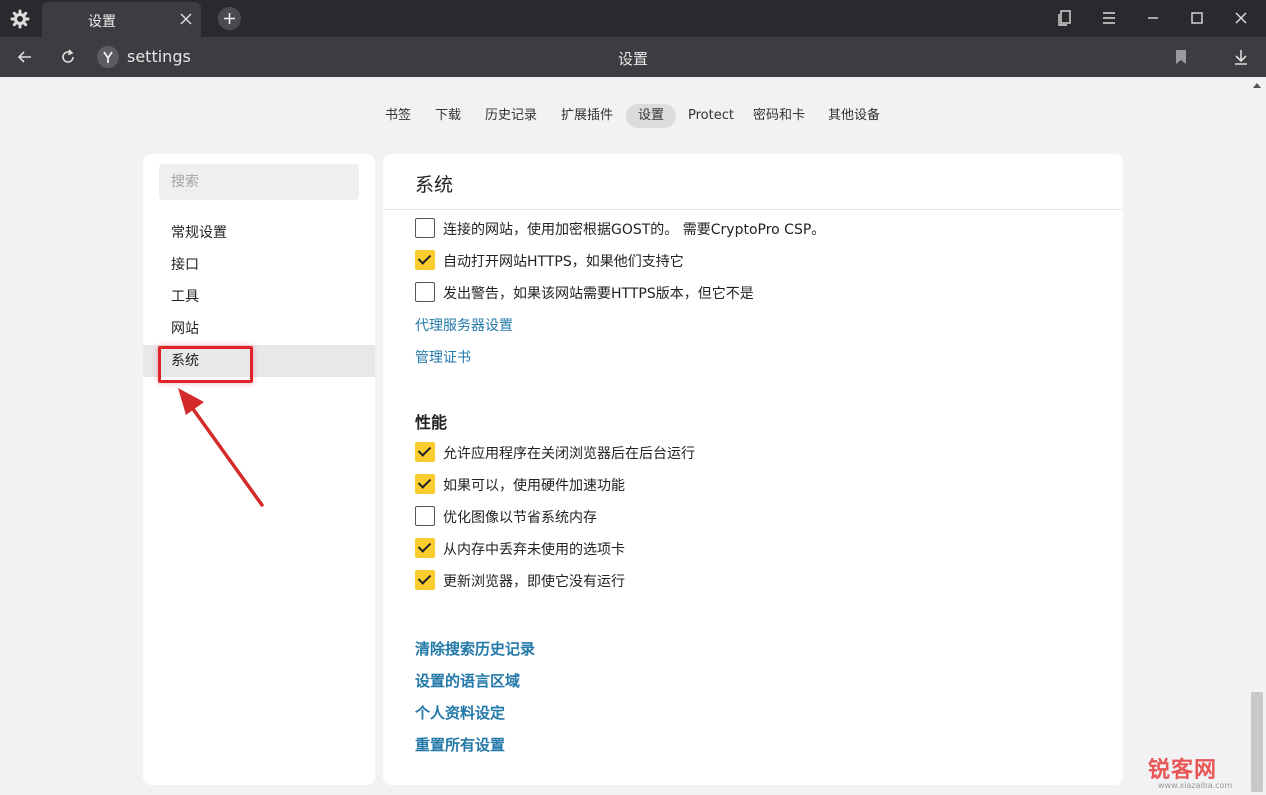  What do you see at coordinates (398, 116) in the screenshot?
I see `nav-bookmarks: 书签` at bounding box center [398, 116].